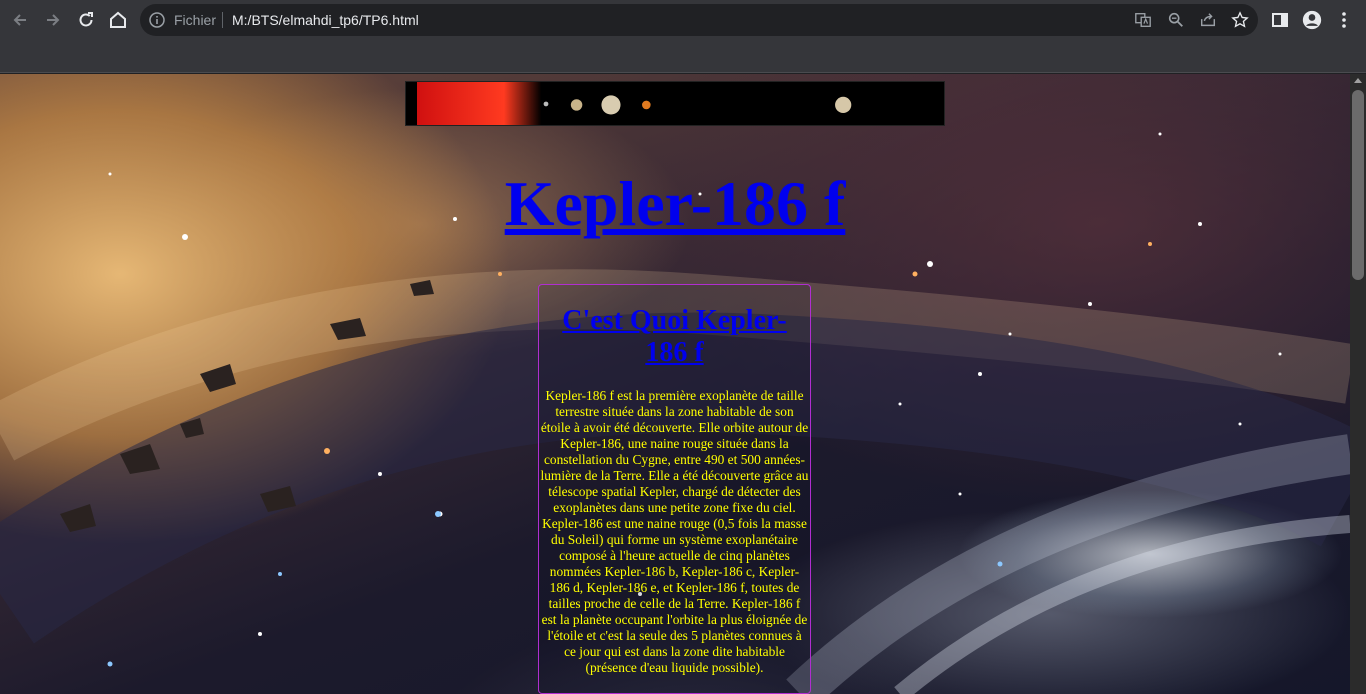 The height and width of the screenshot is (694, 1366). What do you see at coordinates (1358, 384) in the screenshot?
I see `page-scrollbar` at bounding box center [1358, 384].